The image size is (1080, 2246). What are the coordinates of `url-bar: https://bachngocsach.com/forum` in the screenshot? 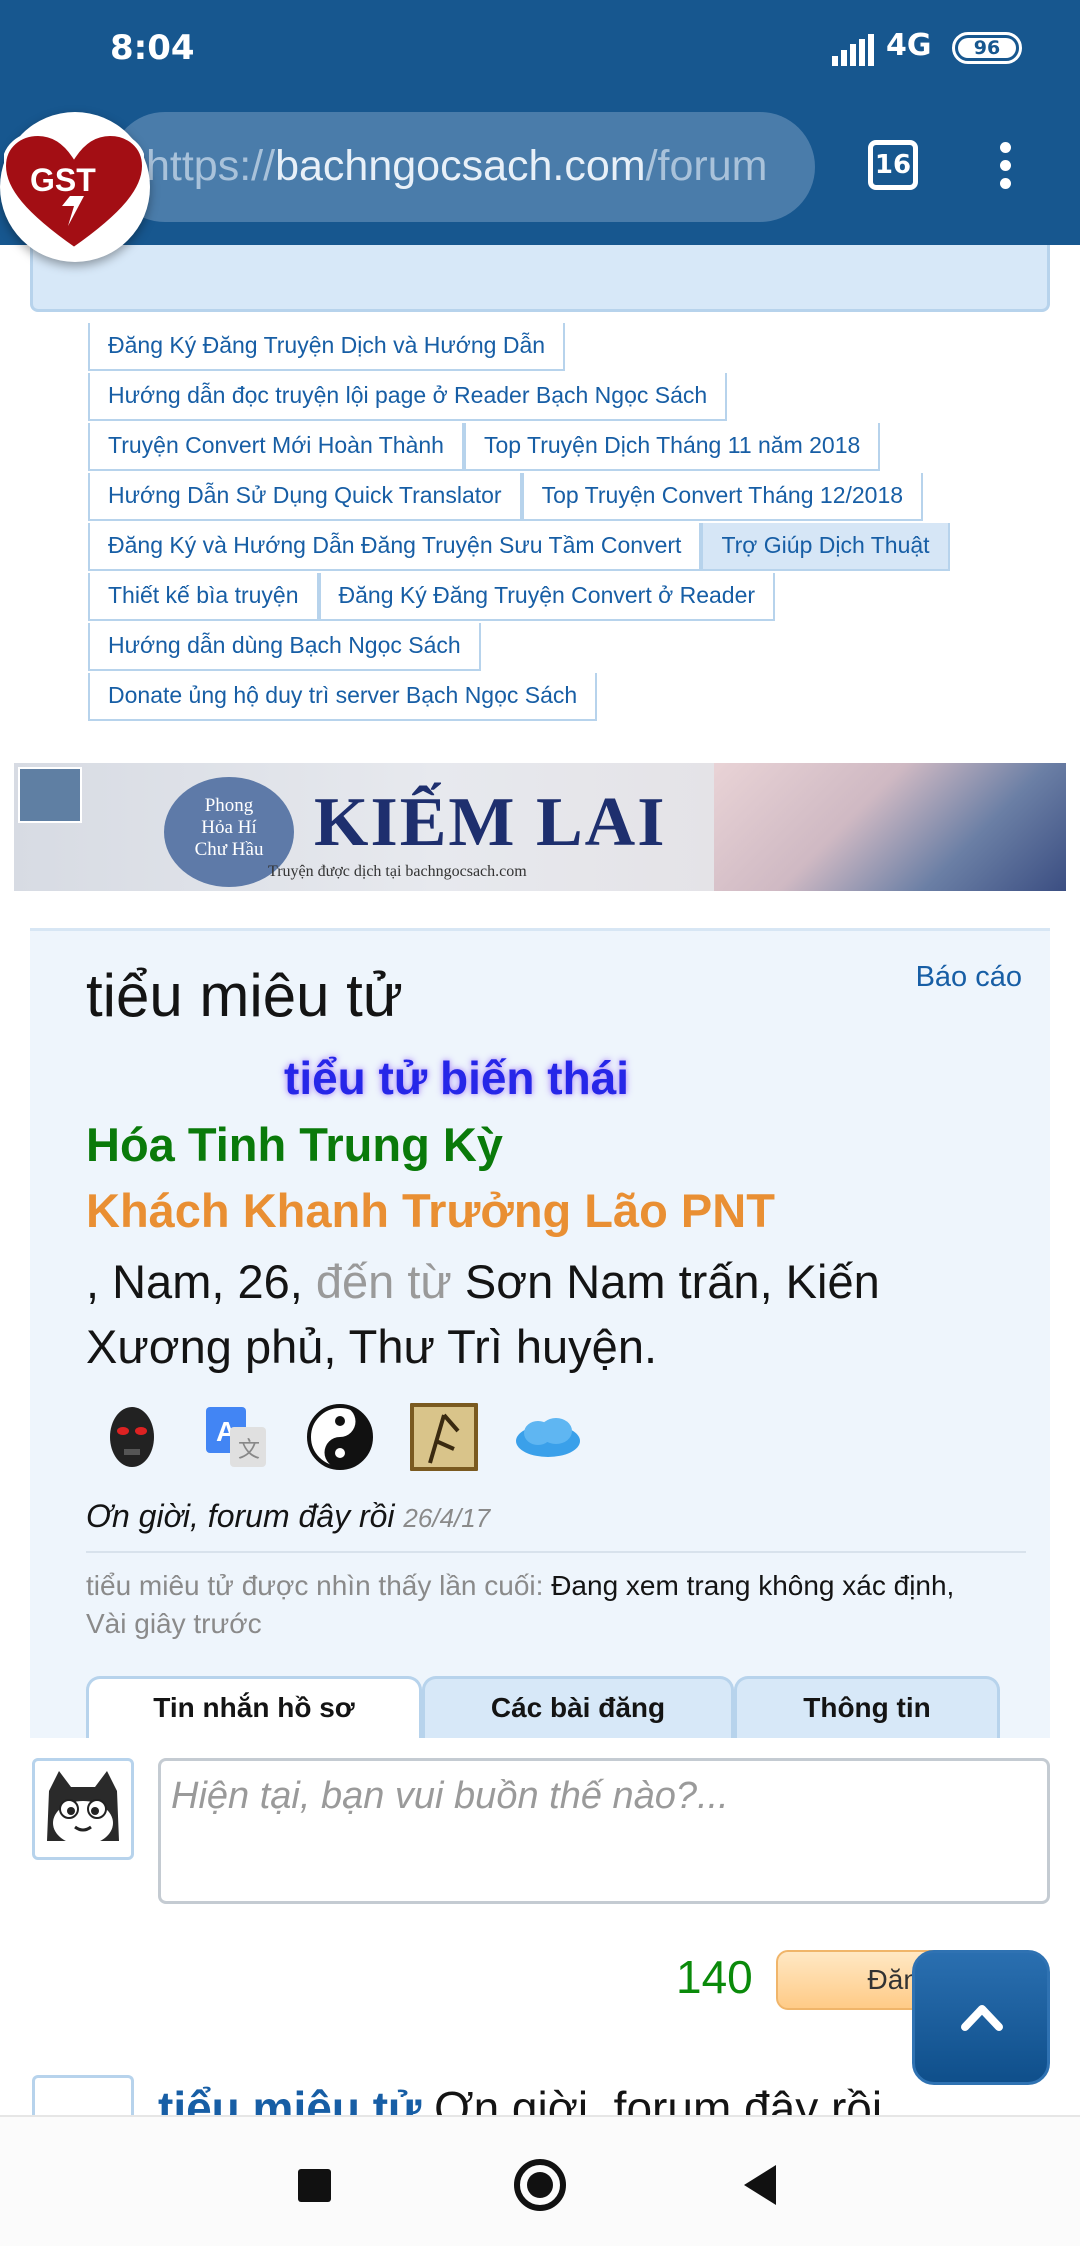 It's located at (462, 167).